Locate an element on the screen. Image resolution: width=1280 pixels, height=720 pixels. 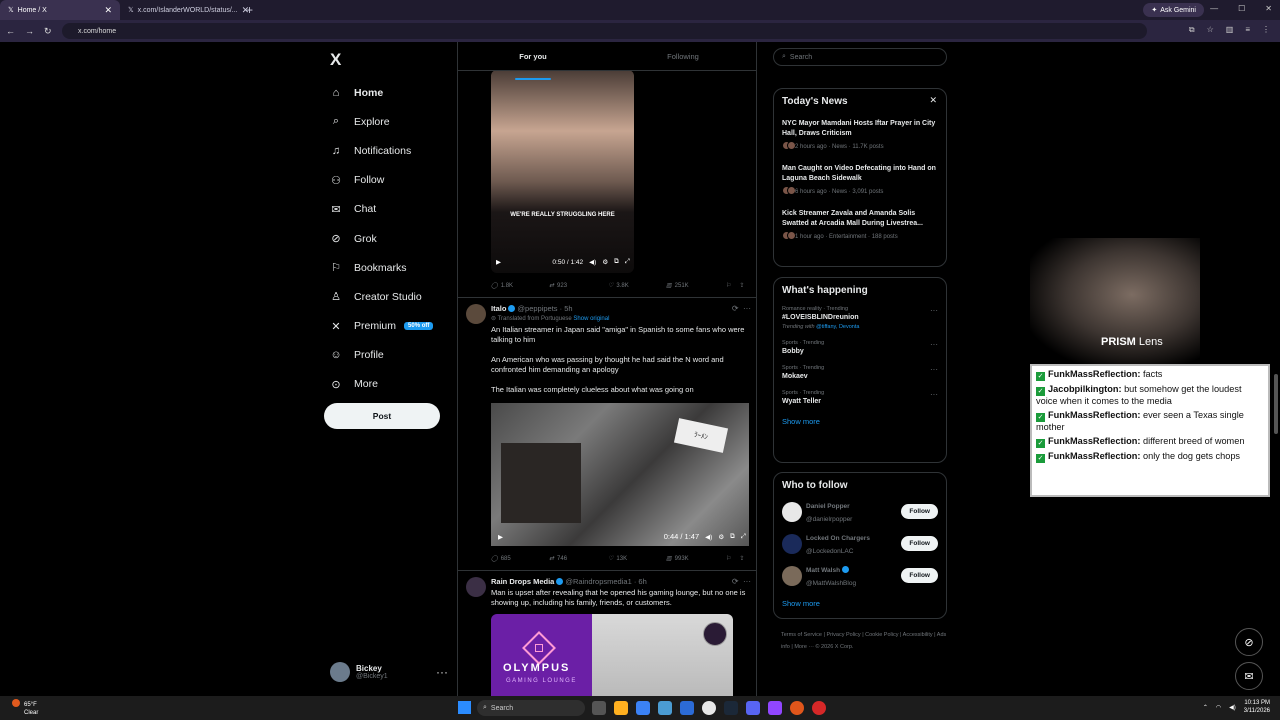
nav-item-home: ⌂ Home is located at coordinates (381, 92).